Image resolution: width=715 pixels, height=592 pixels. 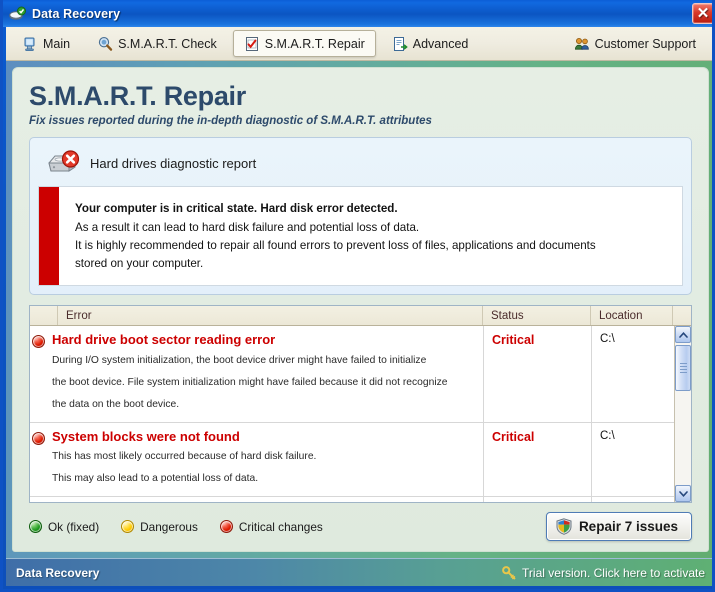 What do you see at coordinates (57, 43) in the screenshot?
I see `tab-main-label: Main` at bounding box center [57, 43].